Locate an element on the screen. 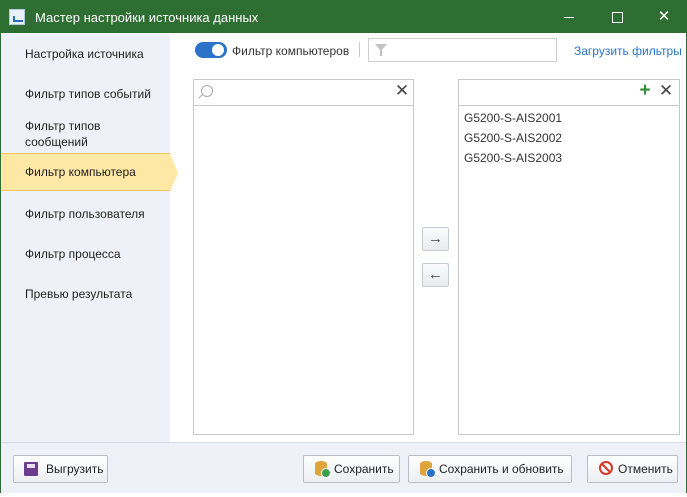 The image size is (687, 497). sidebar-item-label: Фильтр компьютера is located at coordinates (80, 172).